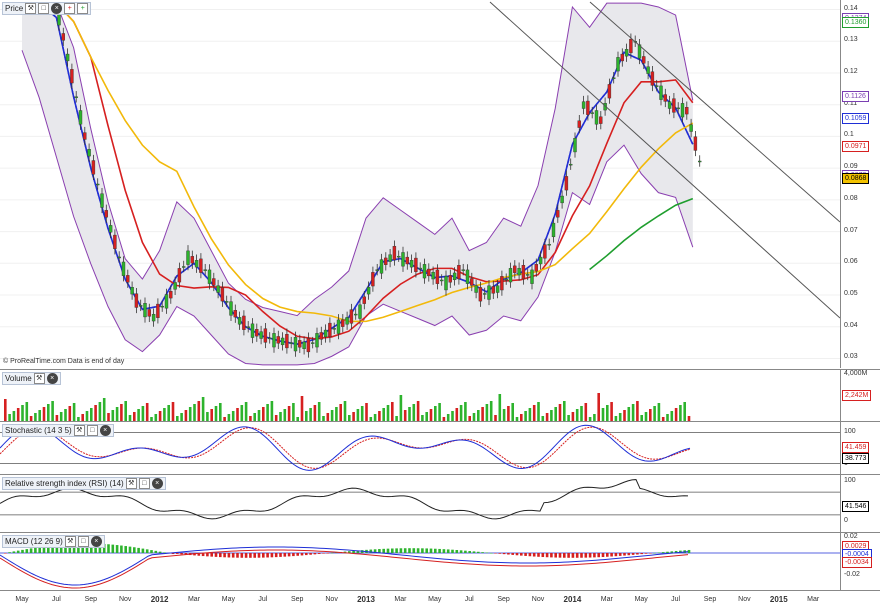  I want to click on stochastic-plot-area, so click(420, 448).